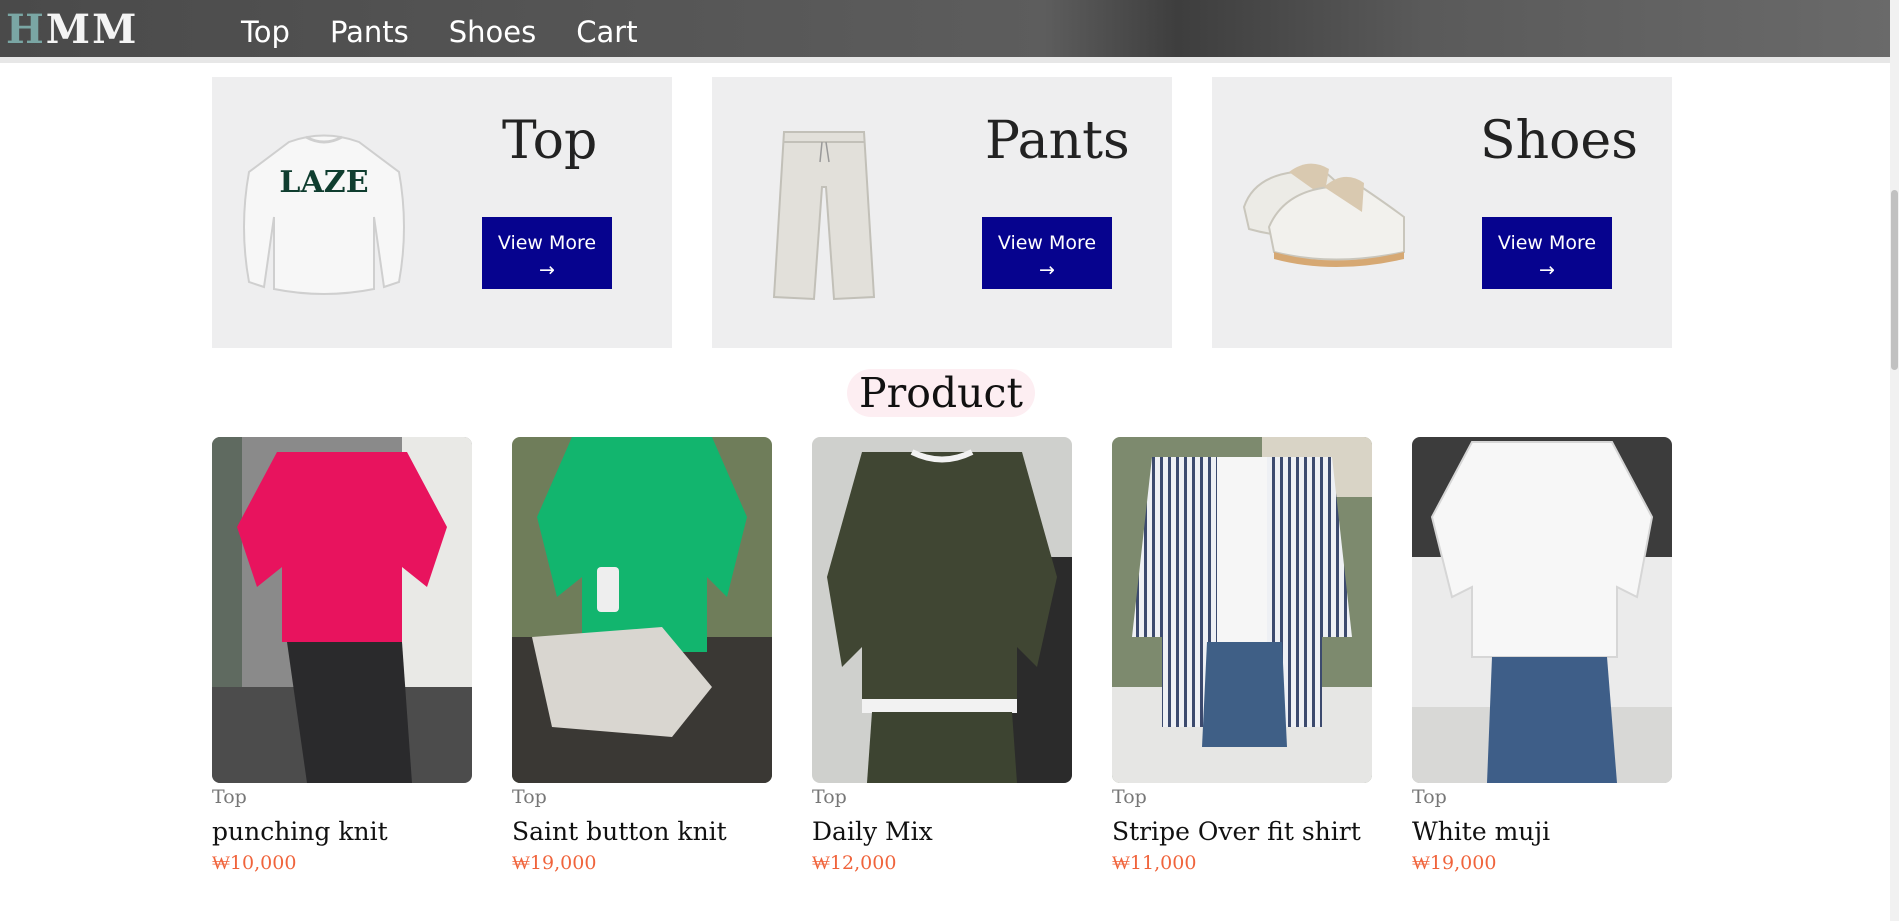 This screenshot has width=1899, height=921. I want to click on sneakers-image, so click(1323, 215).